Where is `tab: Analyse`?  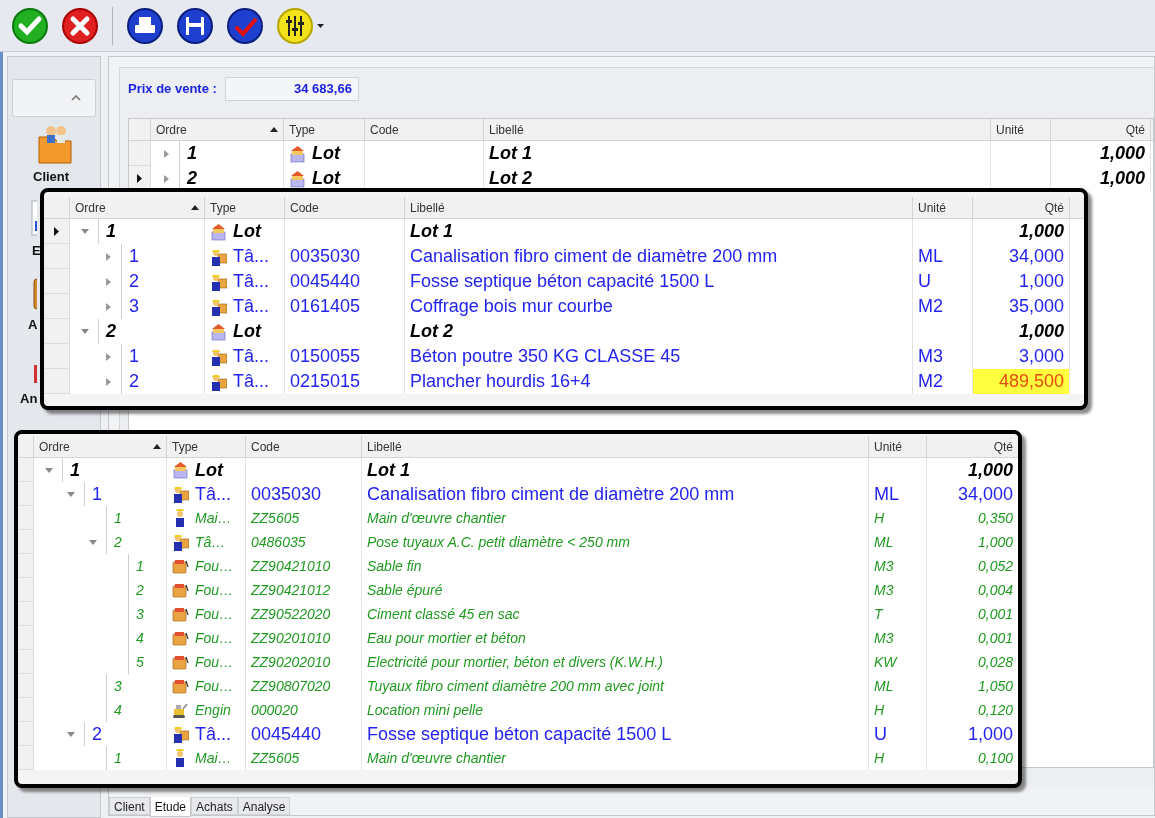
tab: Analyse is located at coordinates (264, 806).